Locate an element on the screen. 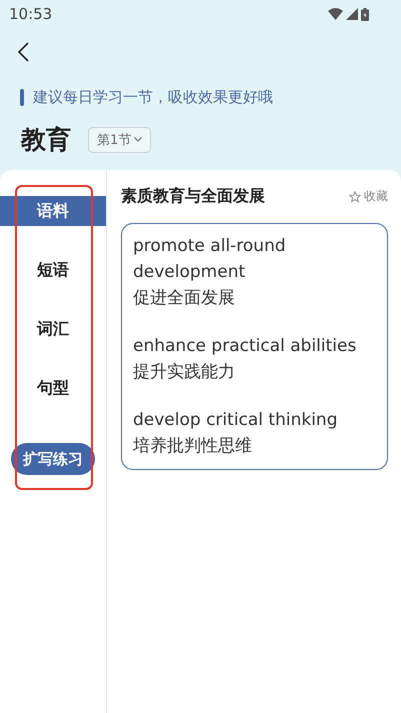 The height and width of the screenshot is (713, 401). english-phrase: develop critical thinking is located at coordinates (235, 420).